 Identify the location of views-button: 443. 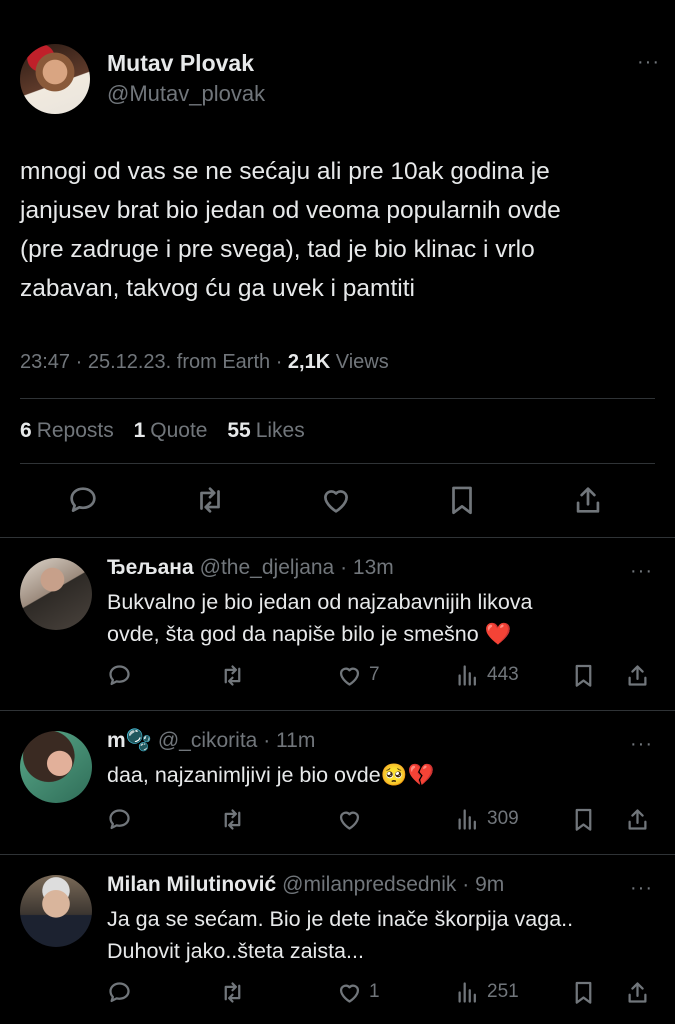
(486, 675).